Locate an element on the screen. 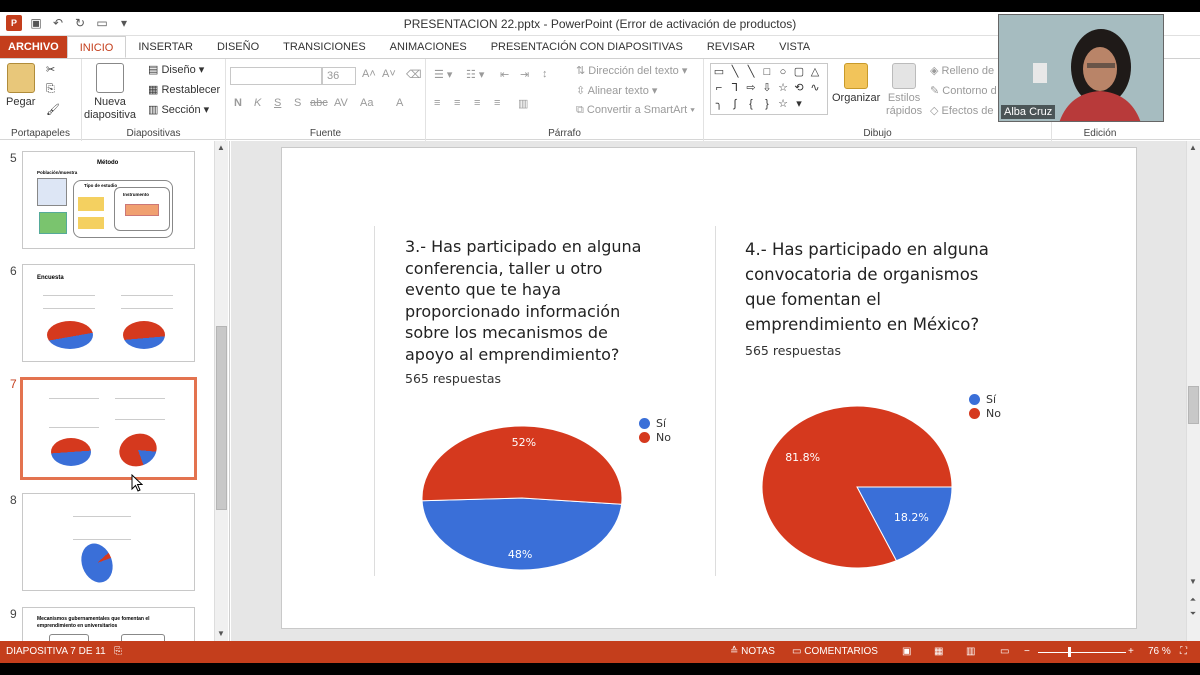 Image resolution: width=1200 pixels, height=675 pixels. justify-icon: ≡ is located at coordinates (497, 103).